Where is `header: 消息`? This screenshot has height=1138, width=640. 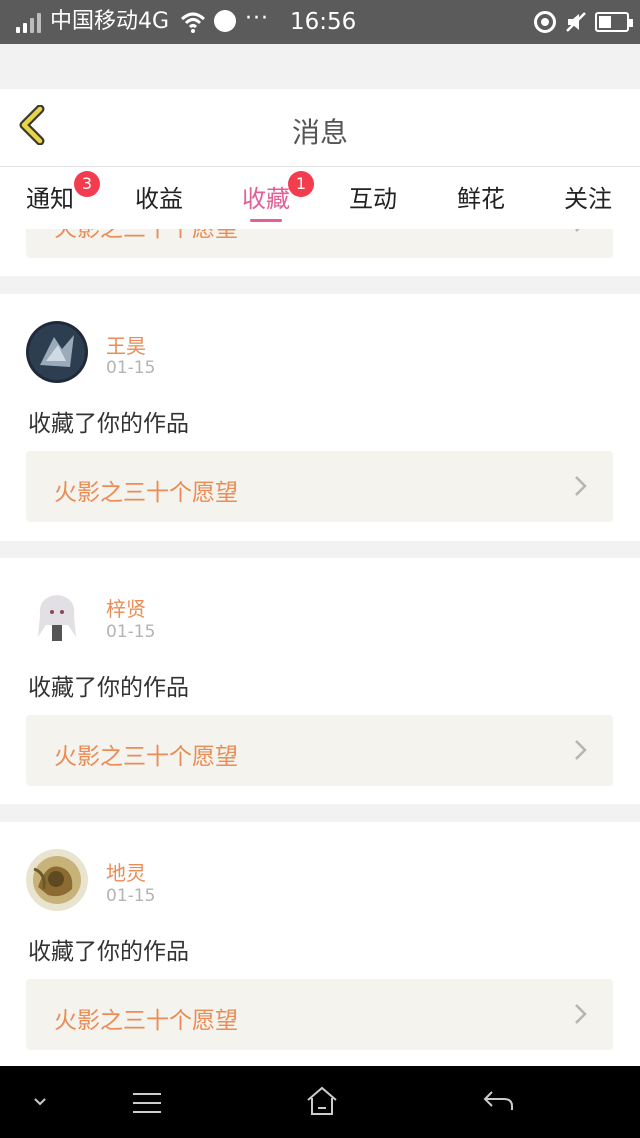
header: 消息 is located at coordinates (320, 128).